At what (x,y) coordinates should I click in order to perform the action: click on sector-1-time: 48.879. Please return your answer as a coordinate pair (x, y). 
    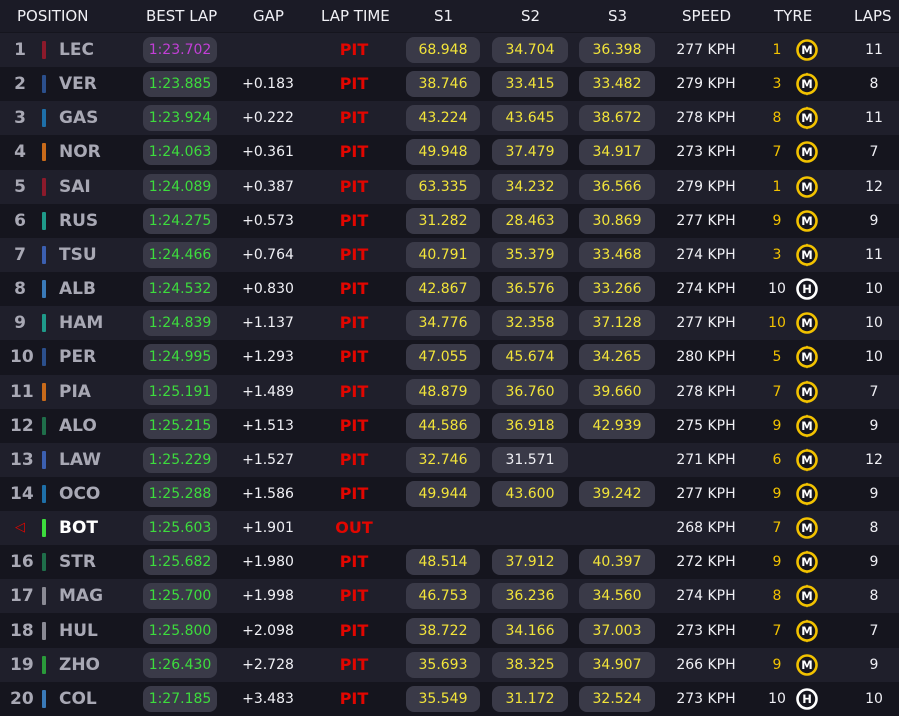
    Looking at the image, I should click on (443, 391).